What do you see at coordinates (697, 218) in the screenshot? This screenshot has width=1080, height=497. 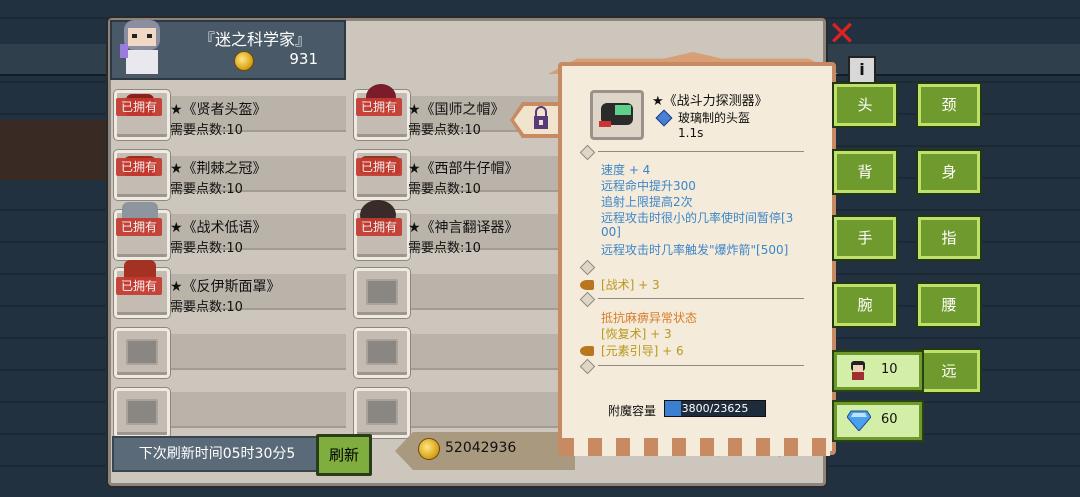 I see `stat-line: 远程攻击时很小的几率使时间暂停[3` at bounding box center [697, 218].